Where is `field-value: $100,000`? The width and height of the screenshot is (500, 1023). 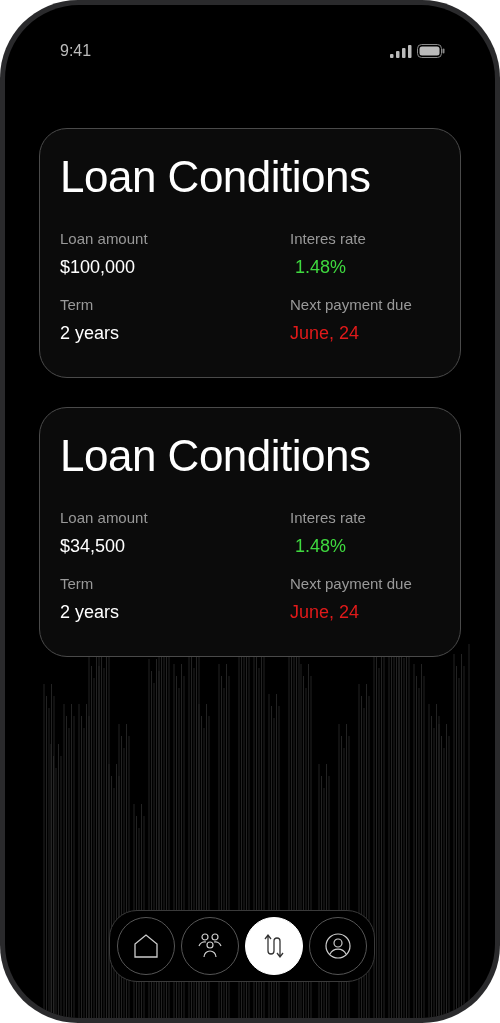
field-value: $100,000 is located at coordinates (98, 267).